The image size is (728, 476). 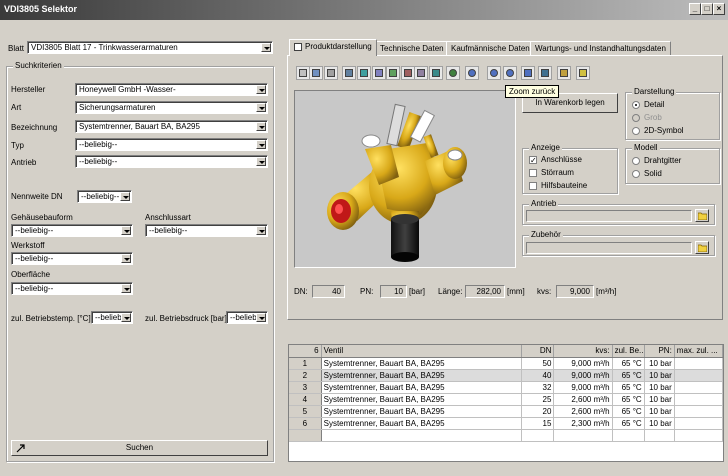 What do you see at coordinates (303, 73) in the screenshot?
I see `solid-view-icon` at bounding box center [303, 73].